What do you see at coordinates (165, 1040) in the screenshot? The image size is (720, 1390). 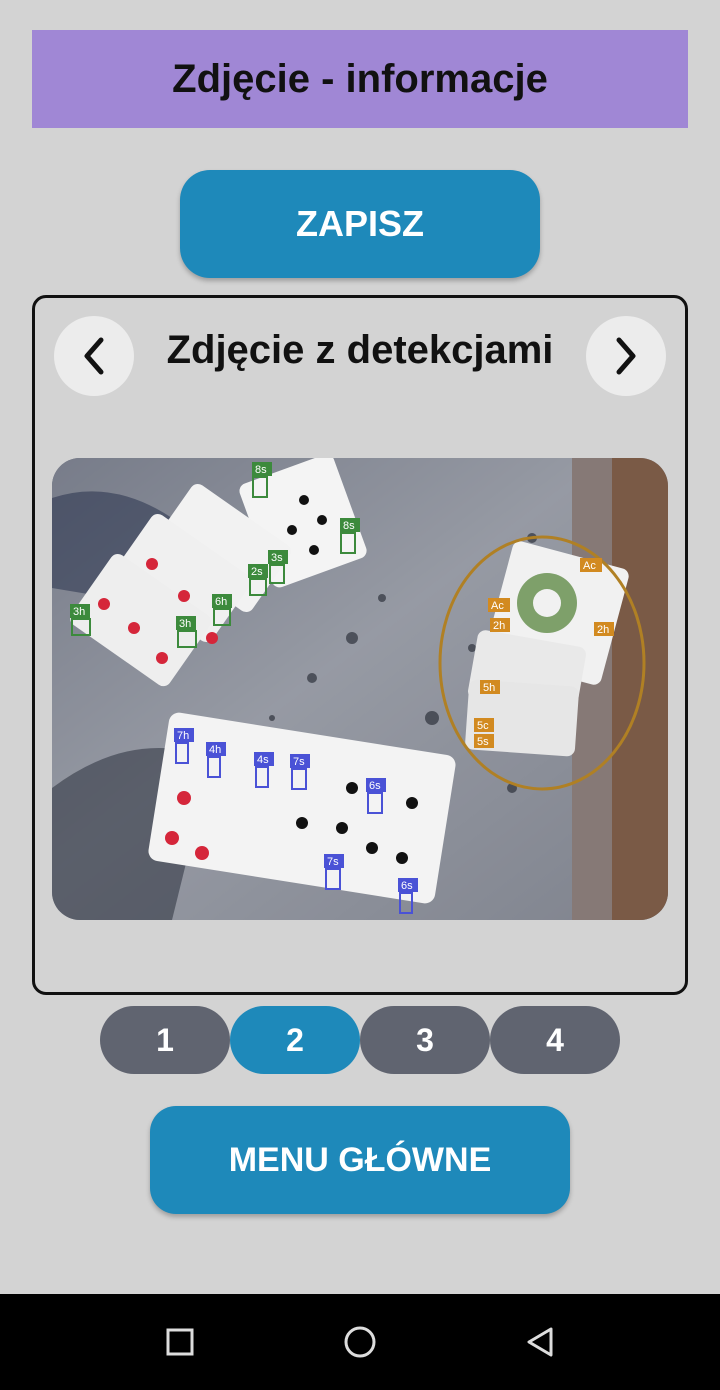 I see `page-button-1: 1` at bounding box center [165, 1040].